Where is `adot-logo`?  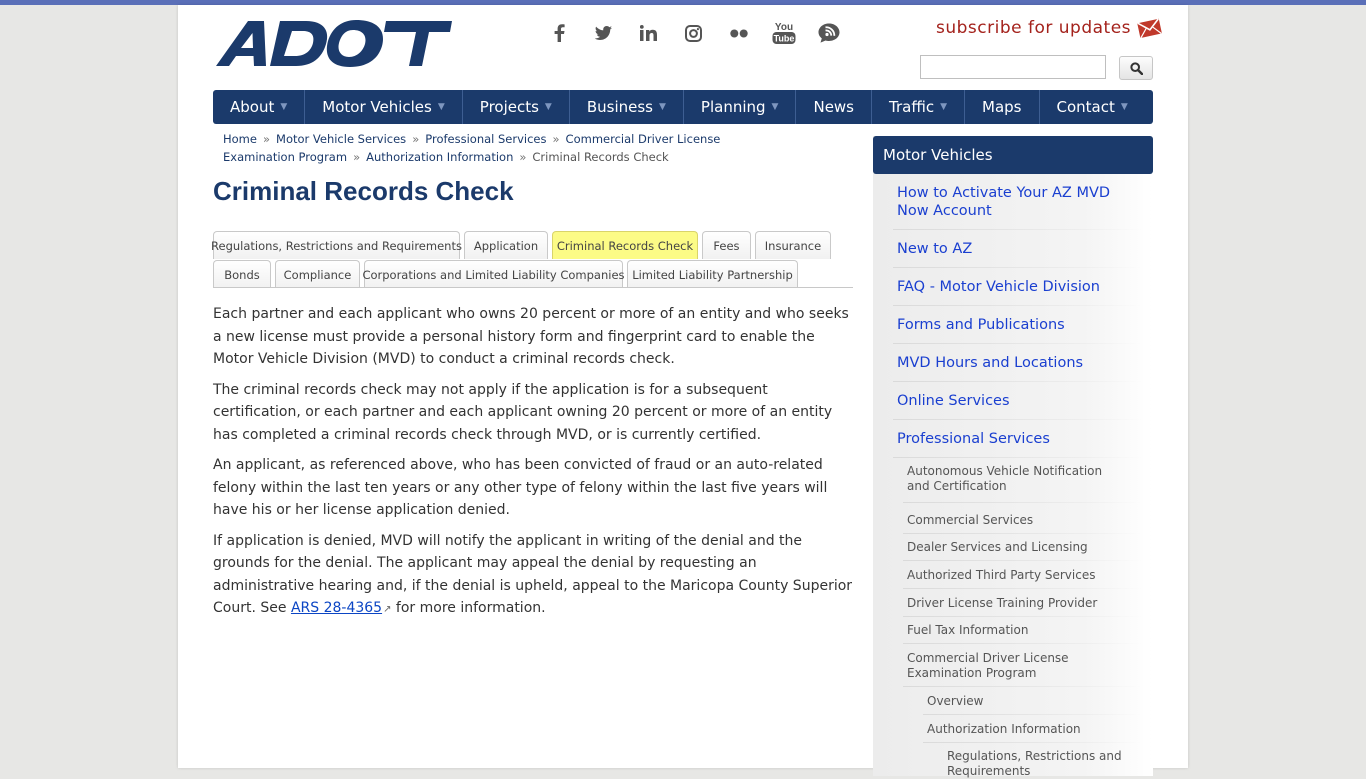 adot-logo is located at coordinates (334, 43).